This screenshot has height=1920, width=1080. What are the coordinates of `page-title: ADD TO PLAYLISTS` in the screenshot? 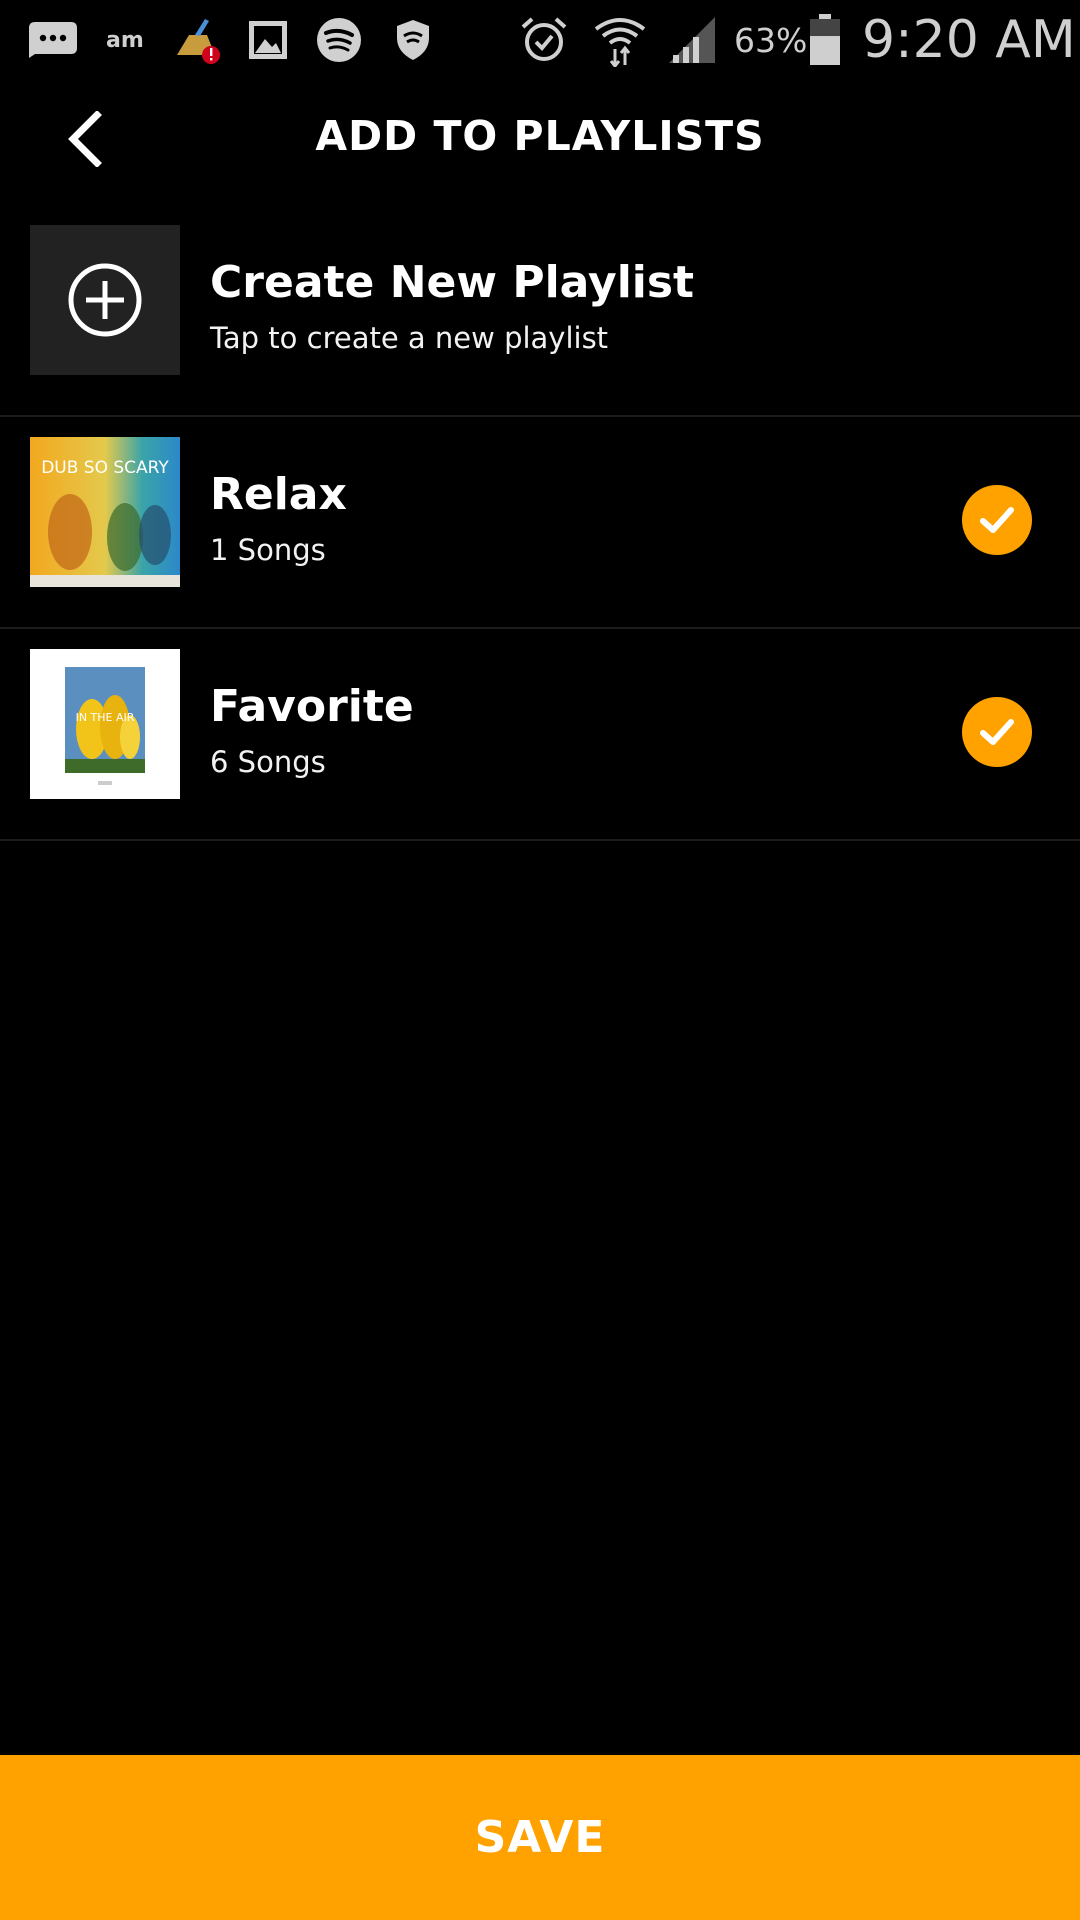 It's located at (540, 136).